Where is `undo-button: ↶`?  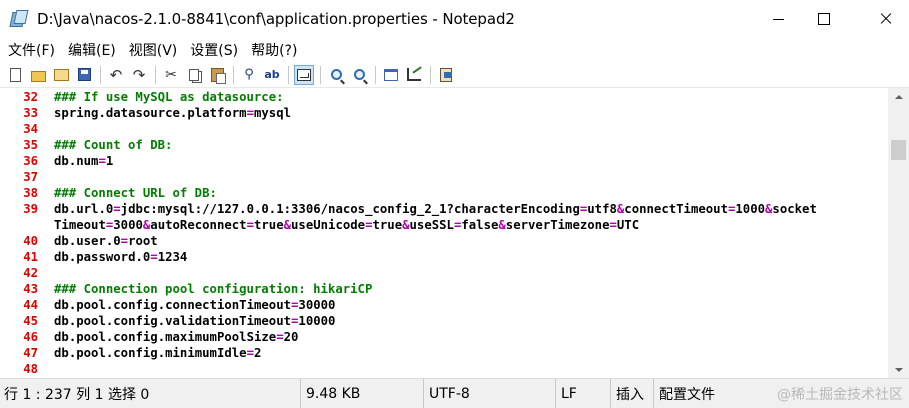 undo-button: ↶ is located at coordinates (116, 75).